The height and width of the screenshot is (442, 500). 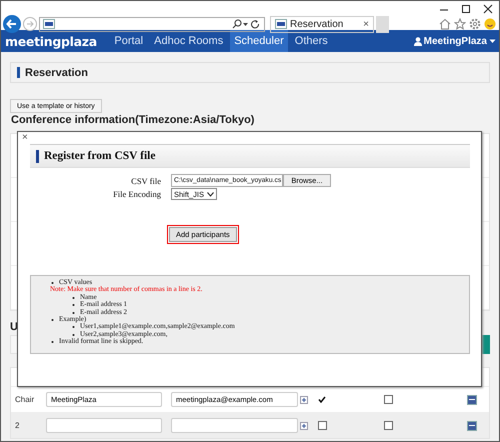 I want to click on address-bar, so click(x=152, y=24).